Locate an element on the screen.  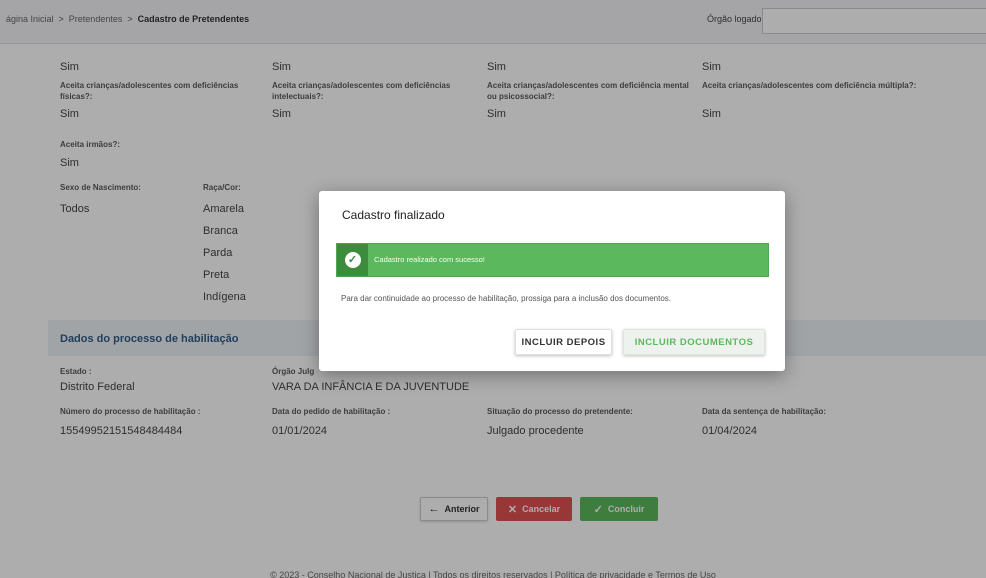
alert-icon-box: ✓ is located at coordinates (352, 260).